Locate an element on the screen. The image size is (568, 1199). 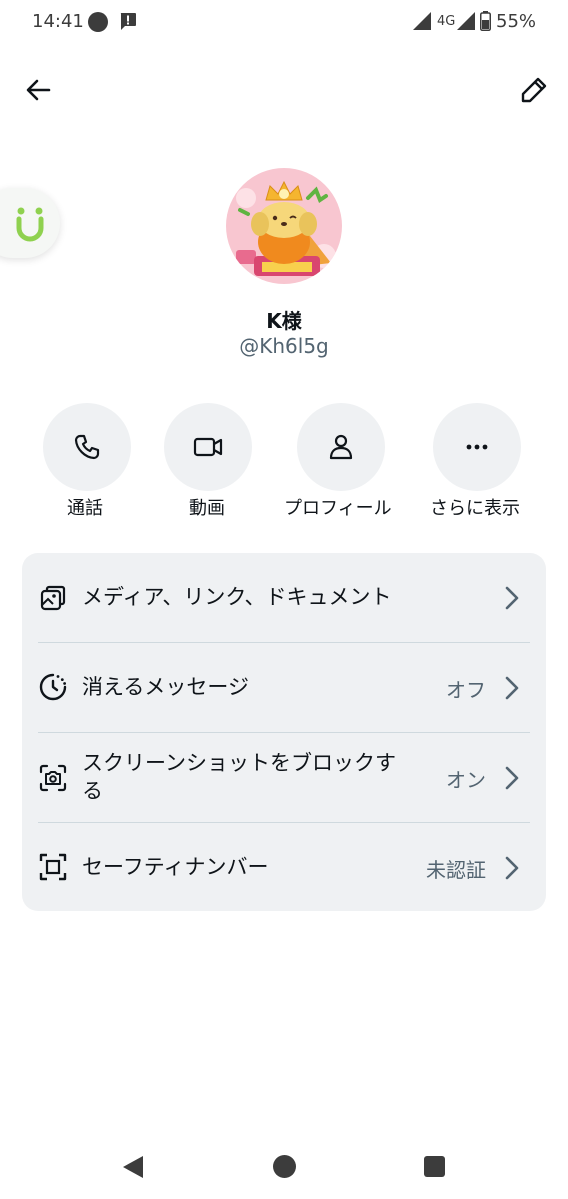
person-icon is located at coordinates (341, 447).